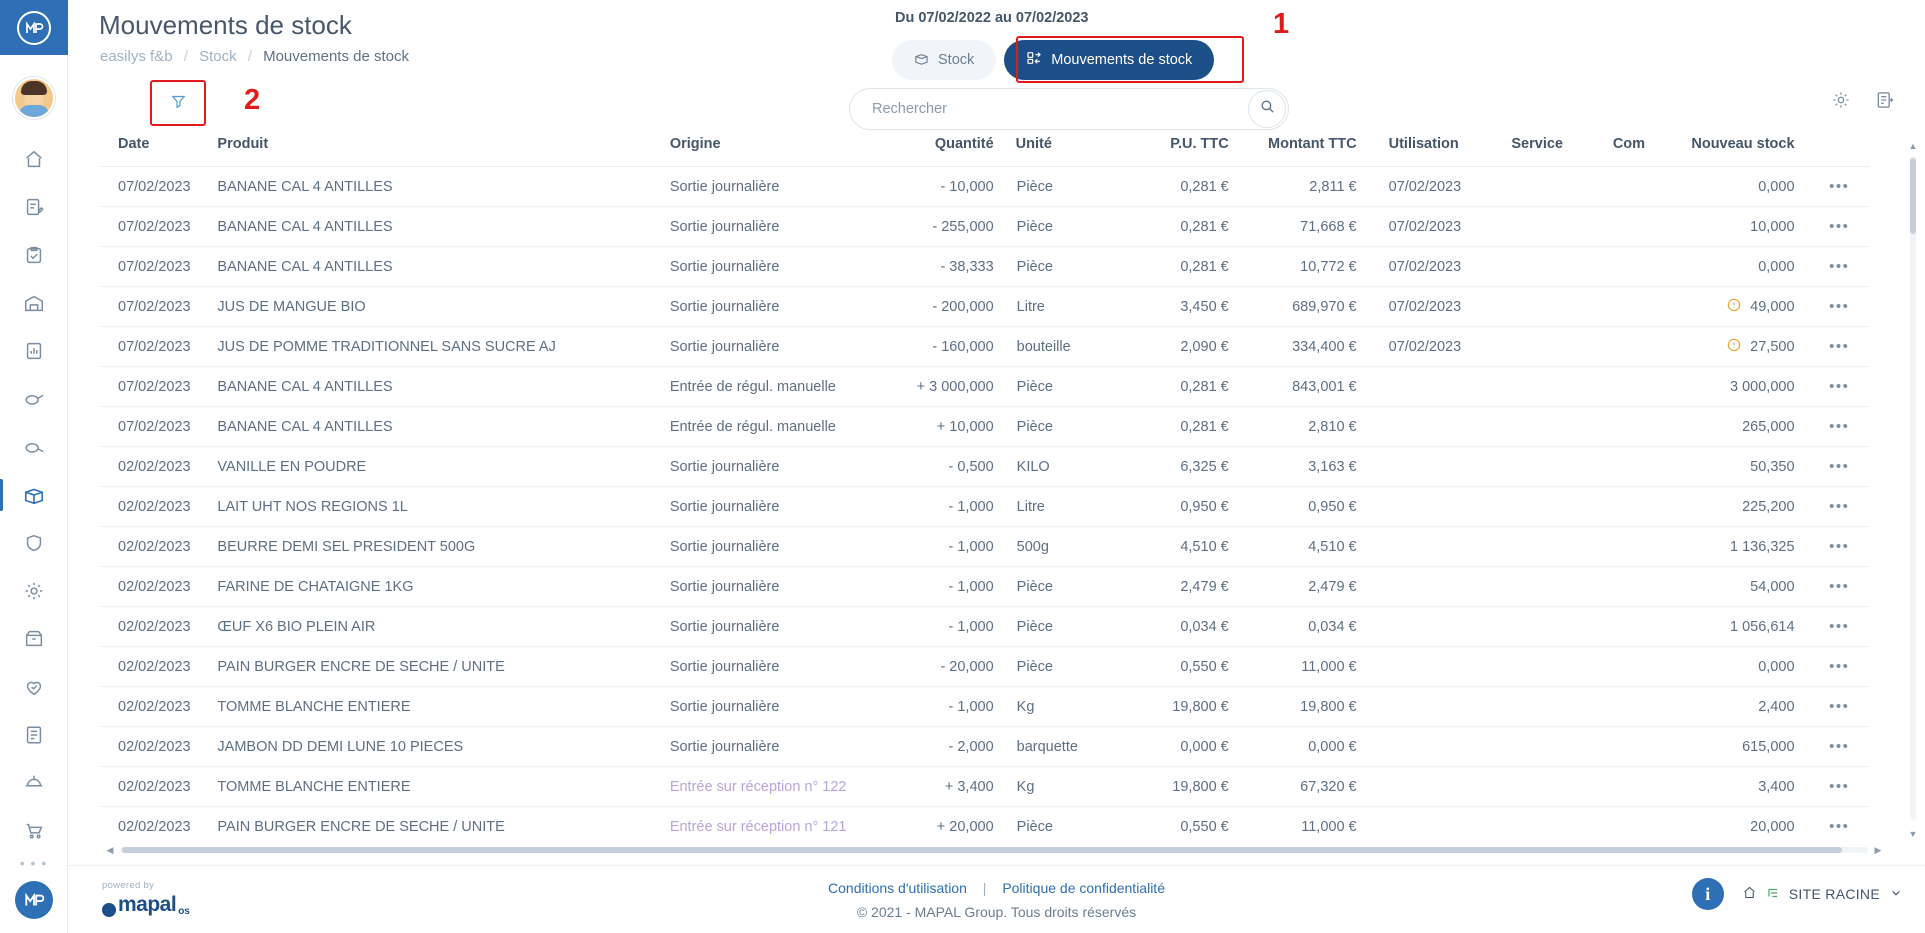 Image resolution: width=1925 pixels, height=933 pixels. What do you see at coordinates (1532, 151) in the screenshot?
I see `column-header-service: Service` at bounding box center [1532, 151].